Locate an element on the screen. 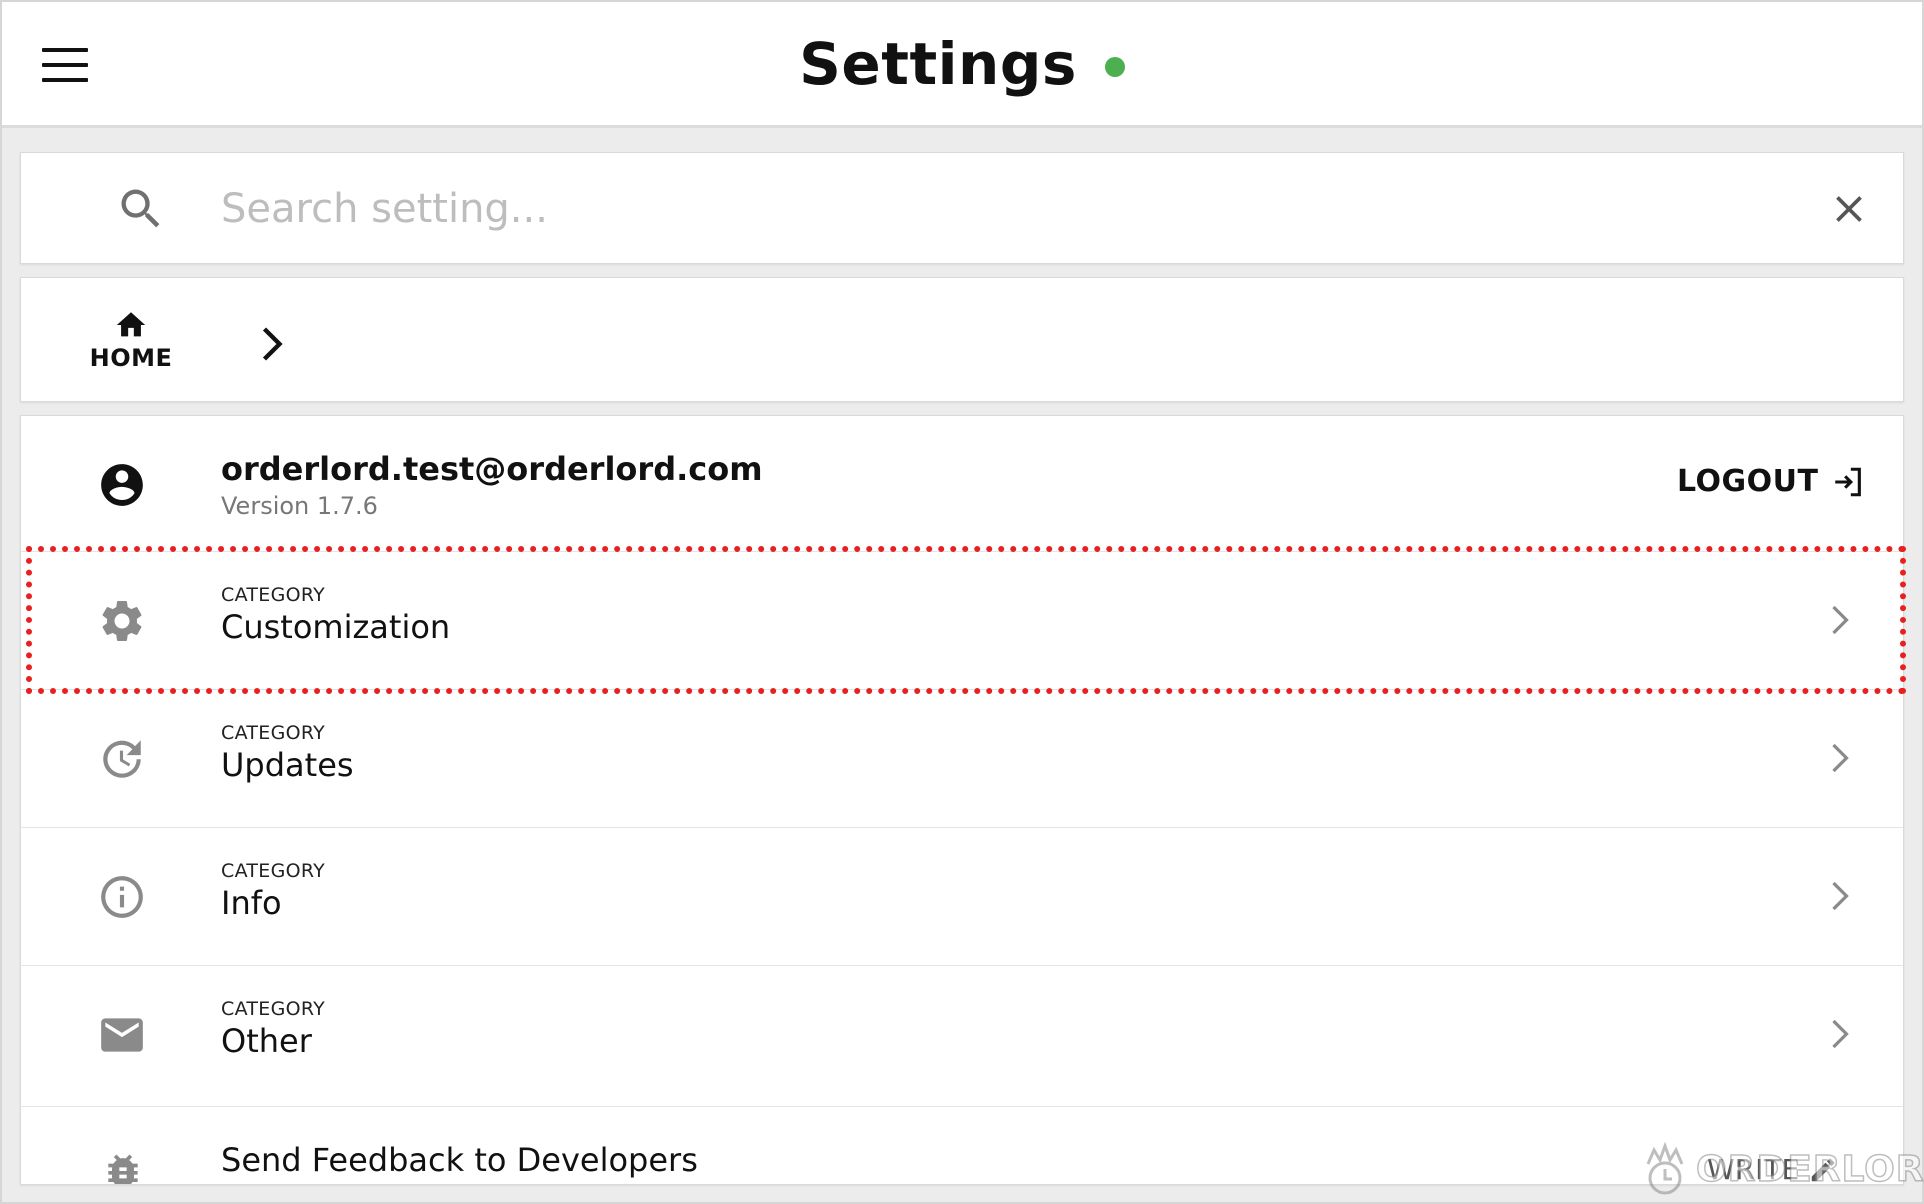  category-row-other: CATEGORY Other is located at coordinates (962, 1034).